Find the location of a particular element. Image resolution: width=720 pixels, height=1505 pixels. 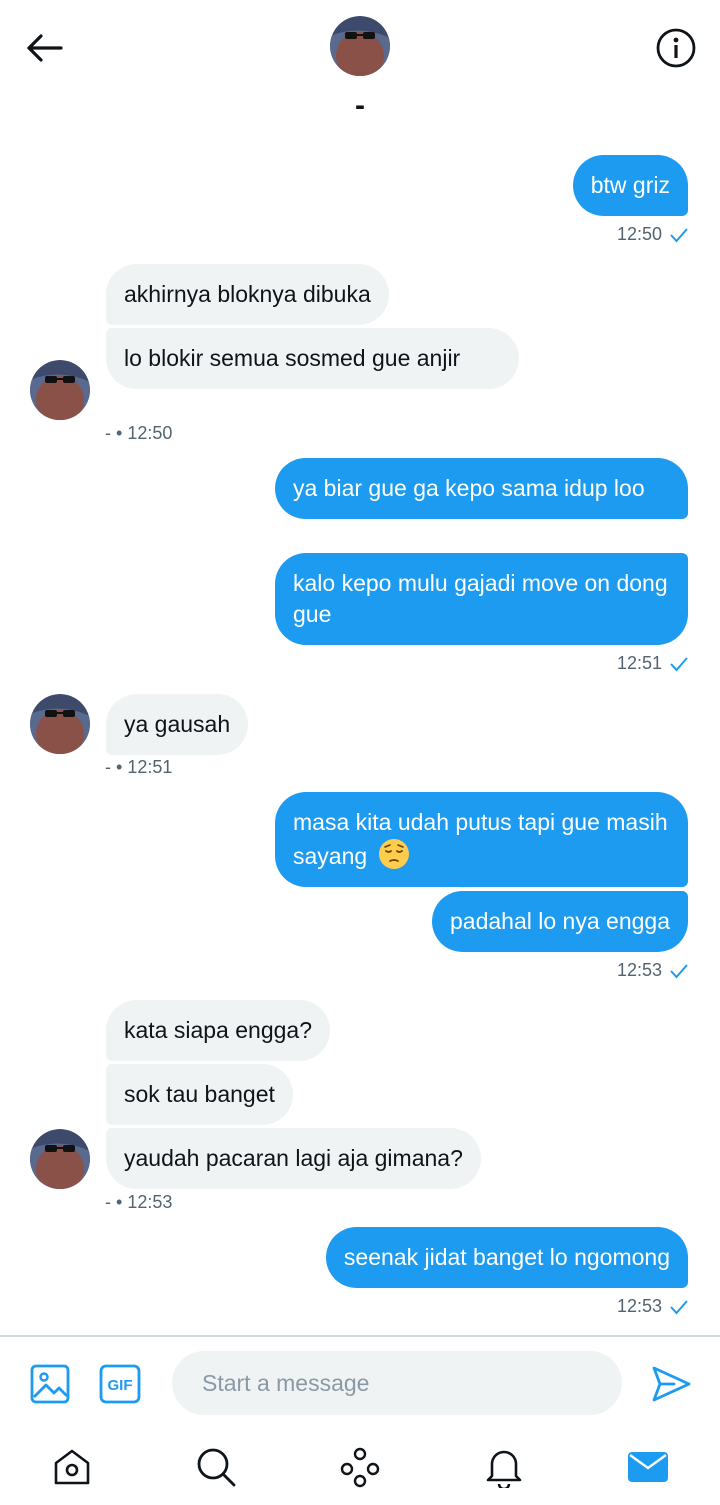

bottom-navigation is located at coordinates (360, 1467).